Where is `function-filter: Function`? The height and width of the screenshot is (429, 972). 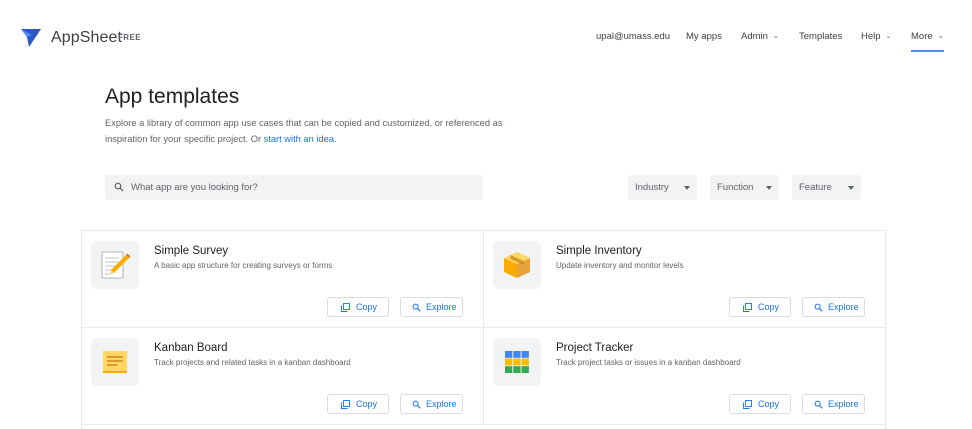
function-filter: Function is located at coordinates (744, 187).